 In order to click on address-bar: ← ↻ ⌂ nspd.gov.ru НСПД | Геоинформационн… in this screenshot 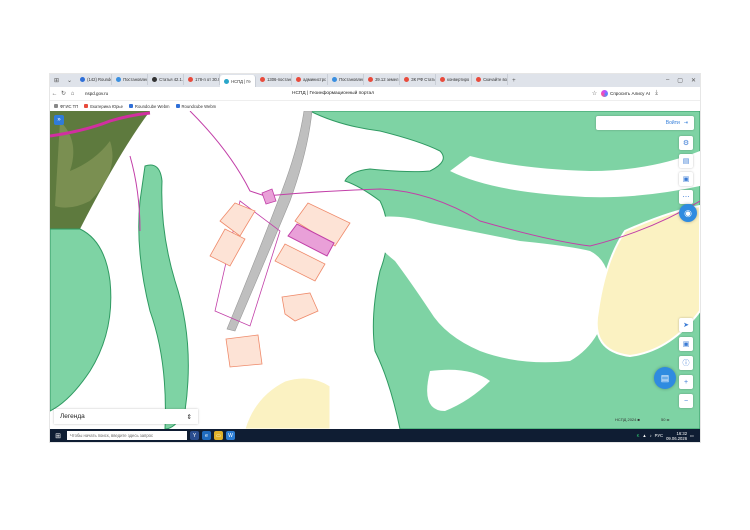, I will do `click(375, 94)`.